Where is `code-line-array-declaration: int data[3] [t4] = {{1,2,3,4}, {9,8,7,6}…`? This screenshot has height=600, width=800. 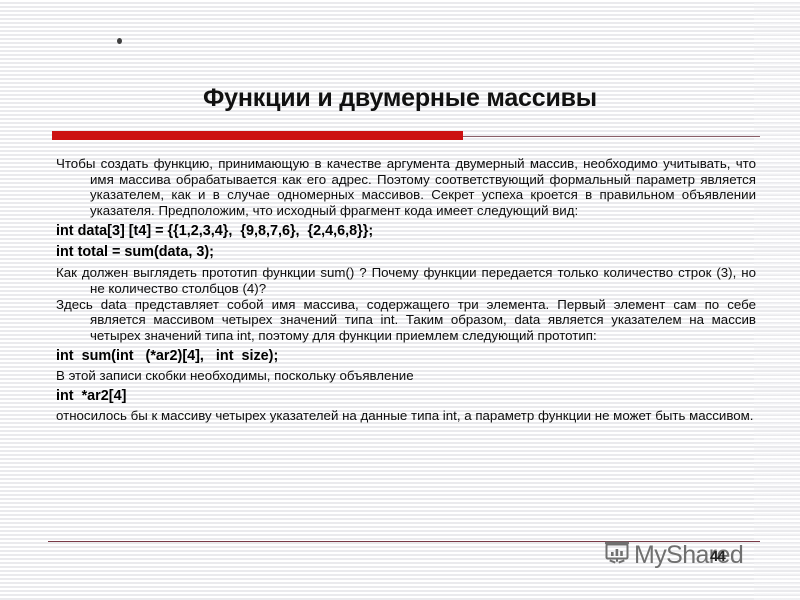 code-line-array-declaration: int data[3] [t4] = {{1,2,3,4}, {9,8,7,6}… is located at coordinates (215, 231).